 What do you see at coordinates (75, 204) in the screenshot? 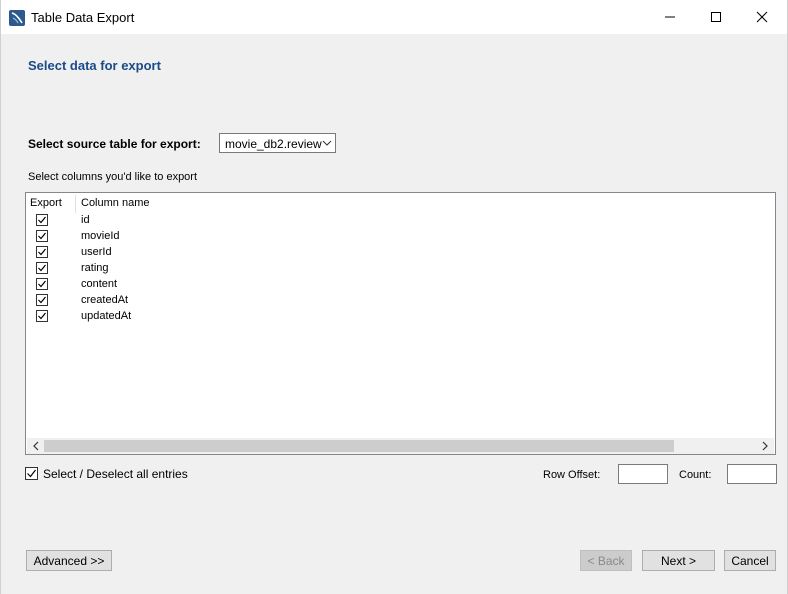
I see `header-divider` at bounding box center [75, 204].